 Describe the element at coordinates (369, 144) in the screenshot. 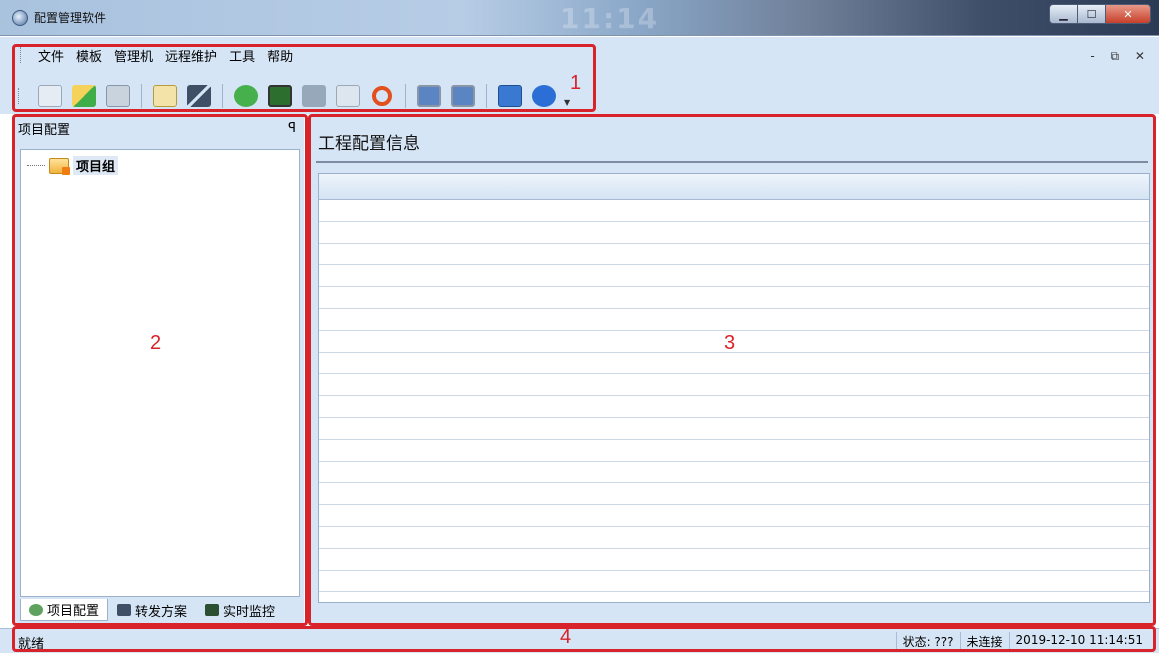

I see `panel-title: 工程配置信息` at that location.